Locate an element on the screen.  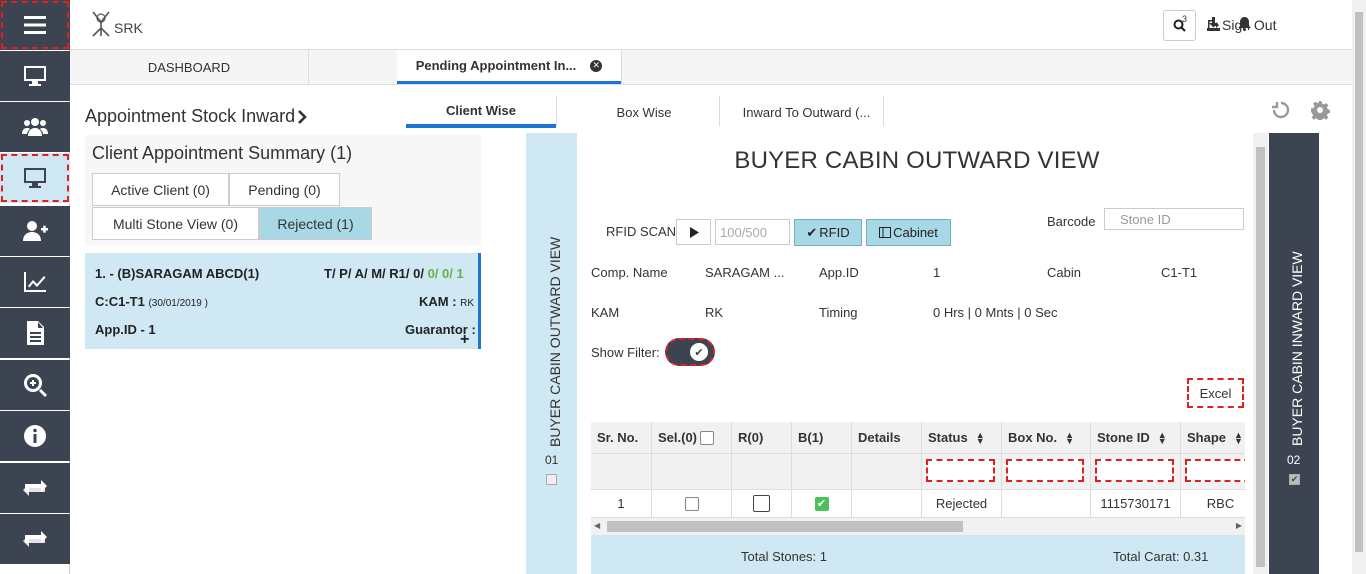
cell-select is located at coordinates (692, 504).